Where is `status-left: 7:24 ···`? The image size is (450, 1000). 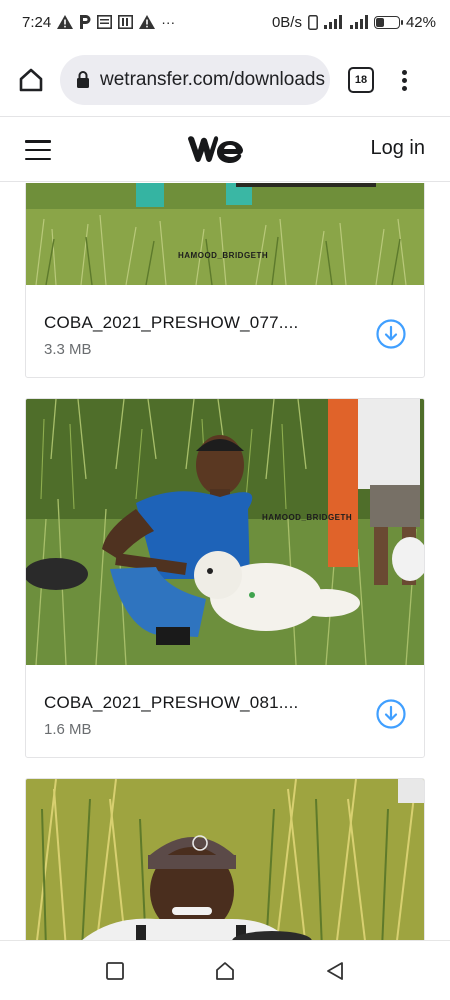
status-left: 7:24 ··· is located at coordinates (98, 22).